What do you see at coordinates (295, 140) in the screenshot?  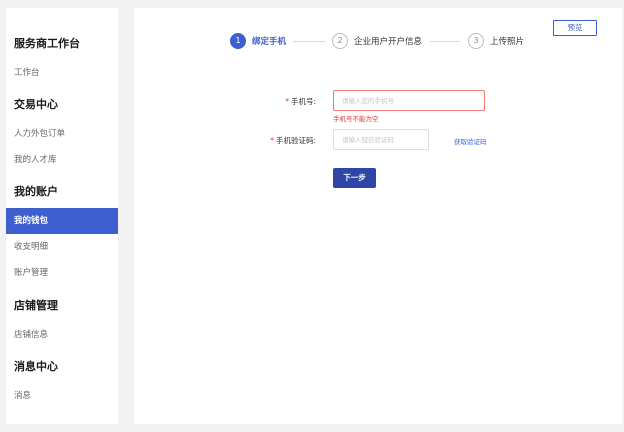 I see `code-label-text: 手机验证码:` at bounding box center [295, 140].